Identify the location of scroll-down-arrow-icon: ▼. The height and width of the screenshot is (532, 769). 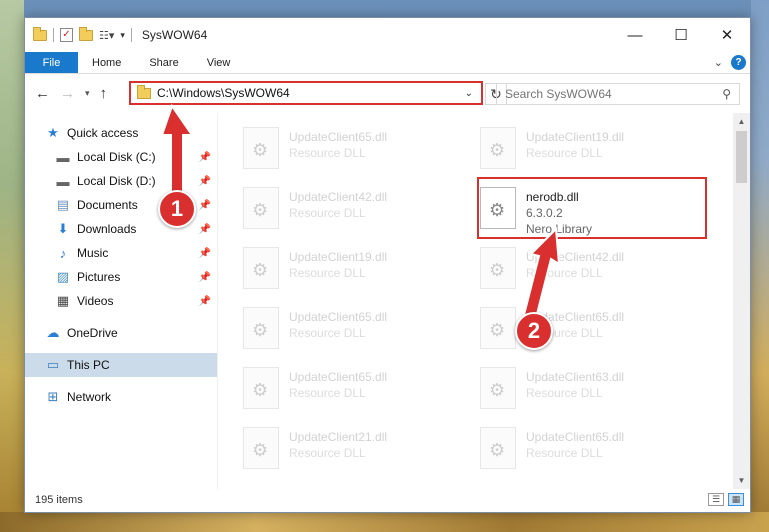
(741, 480).